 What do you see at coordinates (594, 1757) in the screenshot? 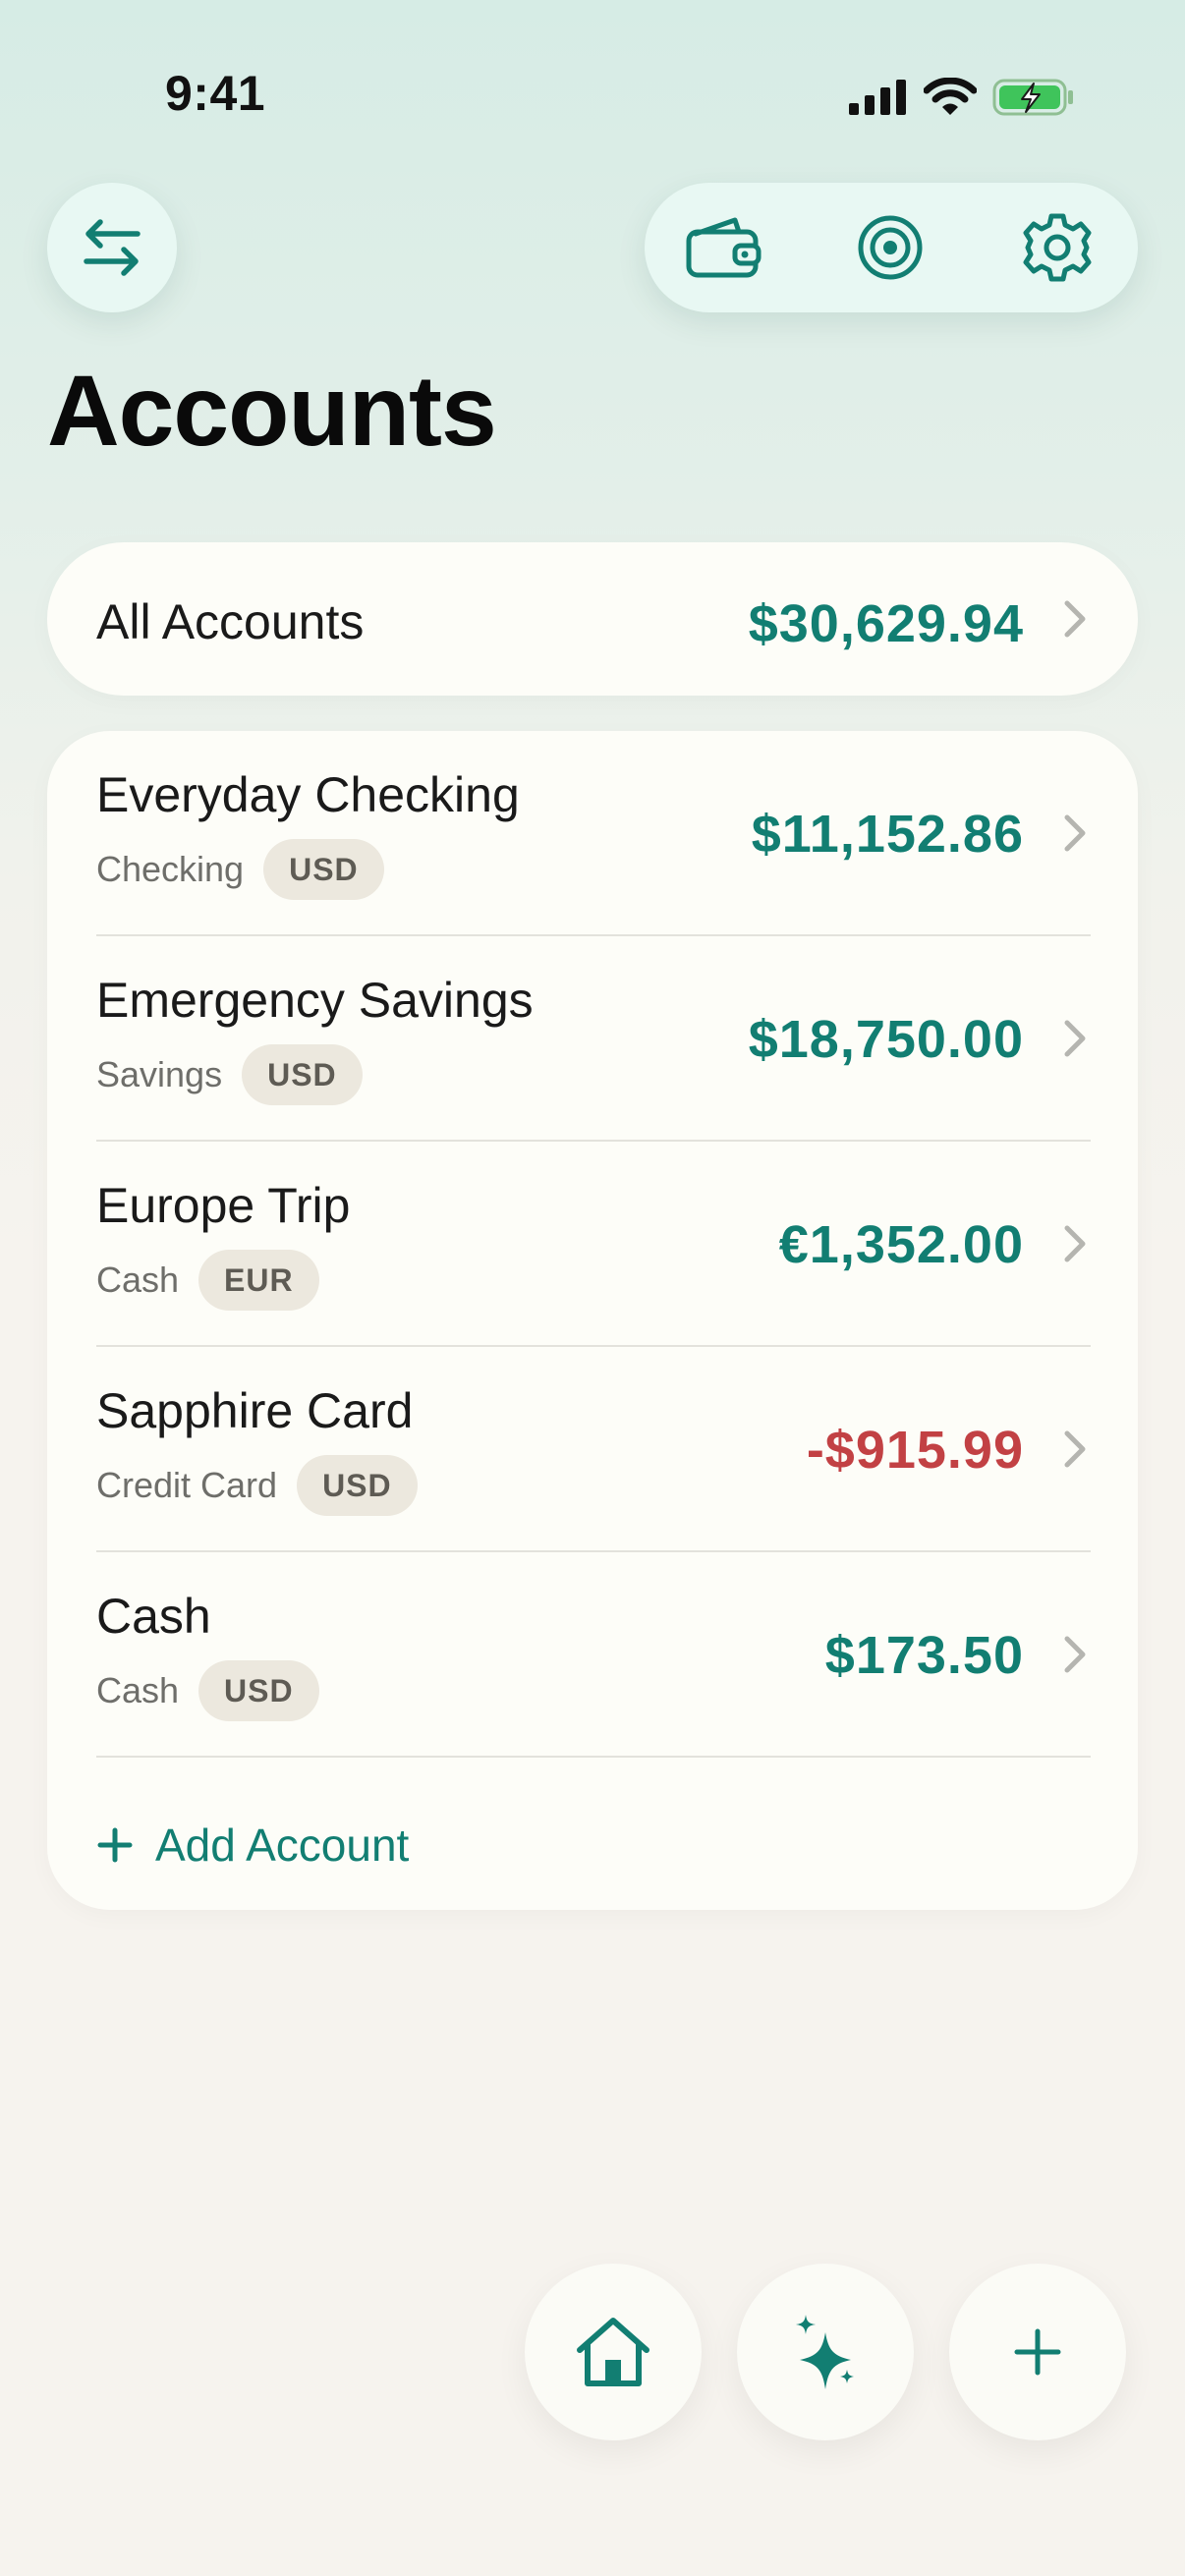
I see `row-divider` at bounding box center [594, 1757].